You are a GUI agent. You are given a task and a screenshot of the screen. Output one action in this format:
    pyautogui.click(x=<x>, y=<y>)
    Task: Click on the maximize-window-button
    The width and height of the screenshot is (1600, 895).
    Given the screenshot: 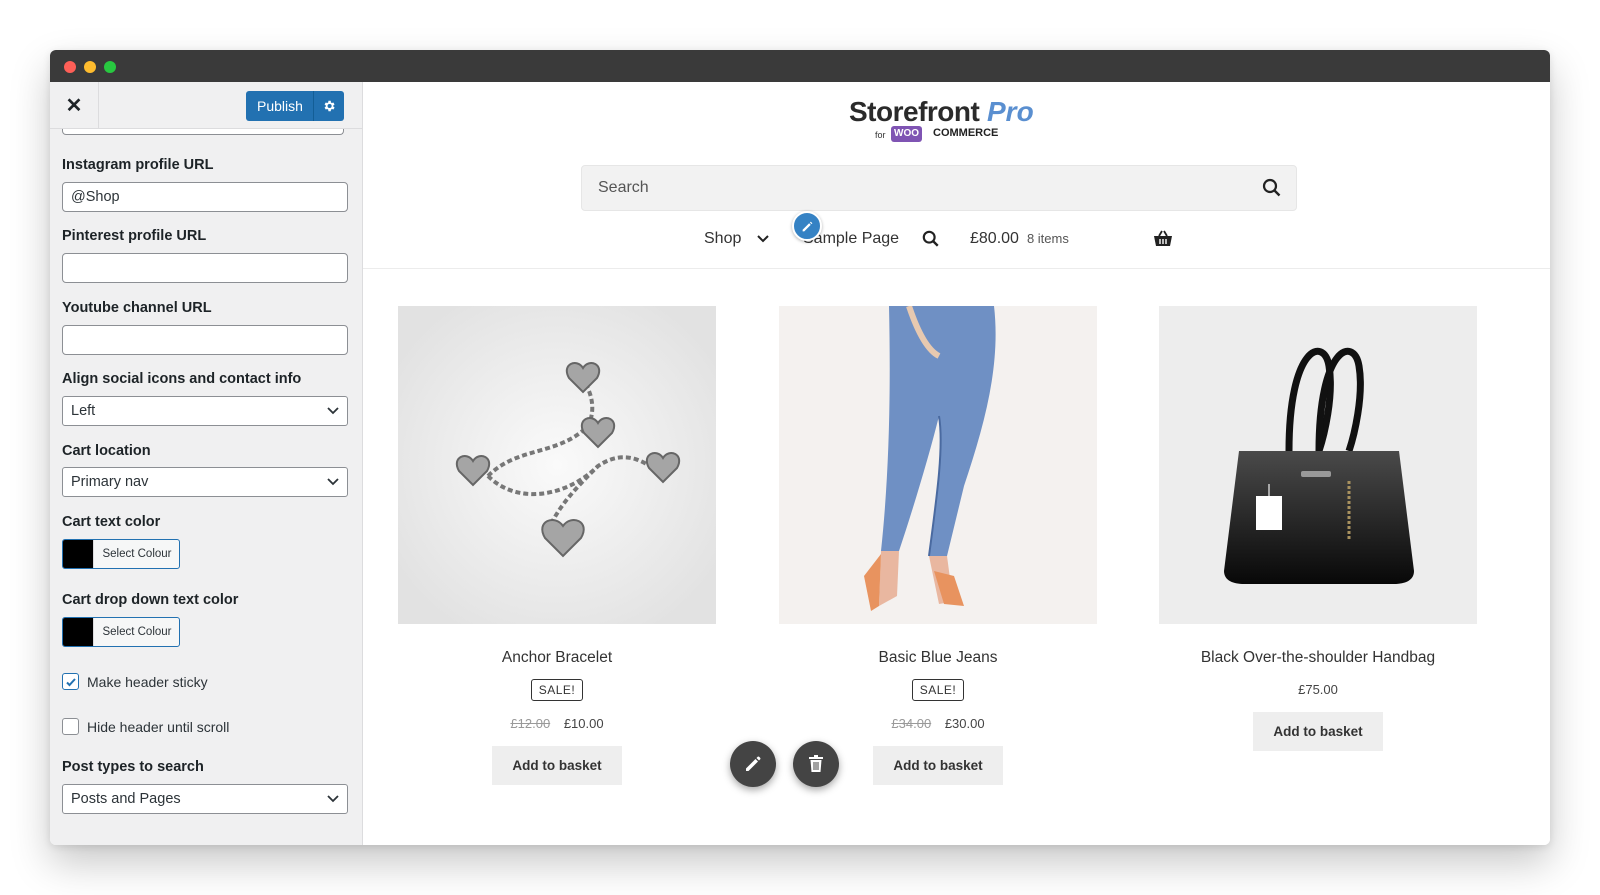 What is the action you would take?
    pyautogui.click(x=110, y=67)
    